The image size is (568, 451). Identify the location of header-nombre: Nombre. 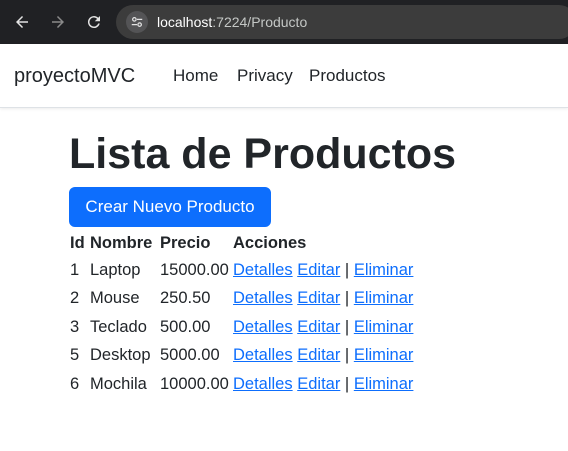
(121, 242).